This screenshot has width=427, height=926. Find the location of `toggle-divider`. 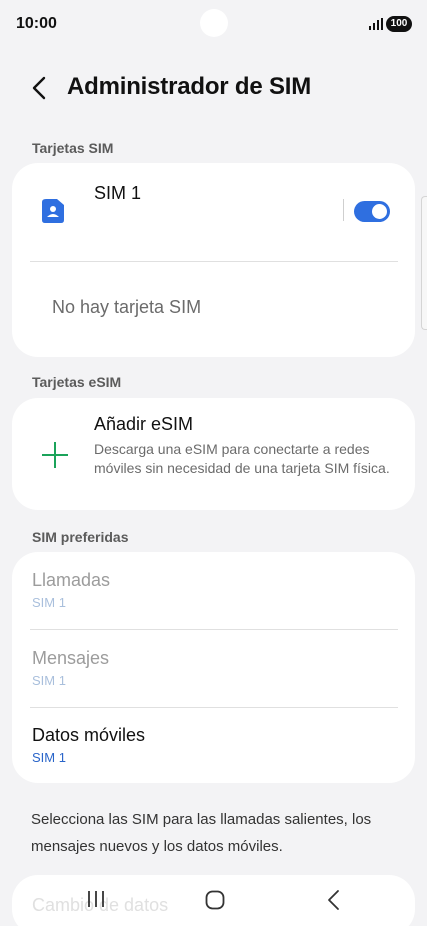

toggle-divider is located at coordinates (343, 210).